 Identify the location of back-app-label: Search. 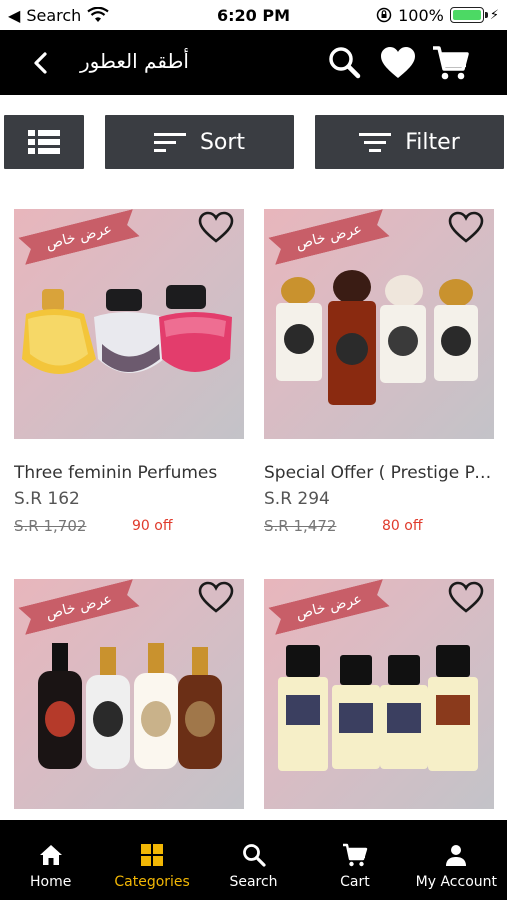
(53, 15).